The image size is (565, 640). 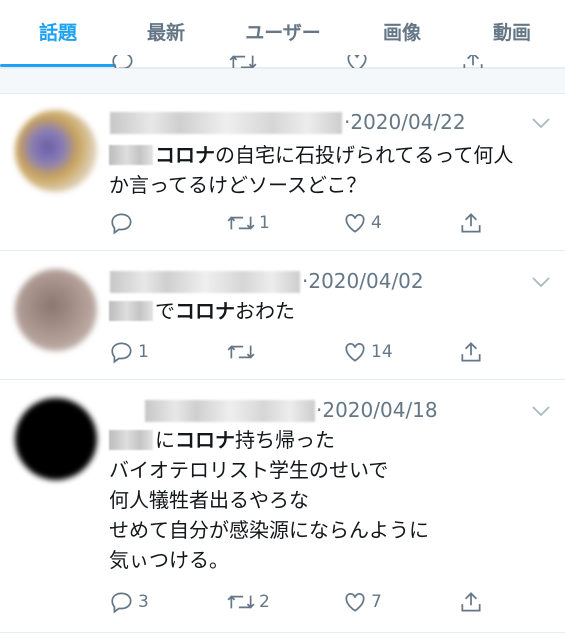 What do you see at coordinates (367, 352) in the screenshot?
I see `like-button: 14` at bounding box center [367, 352].